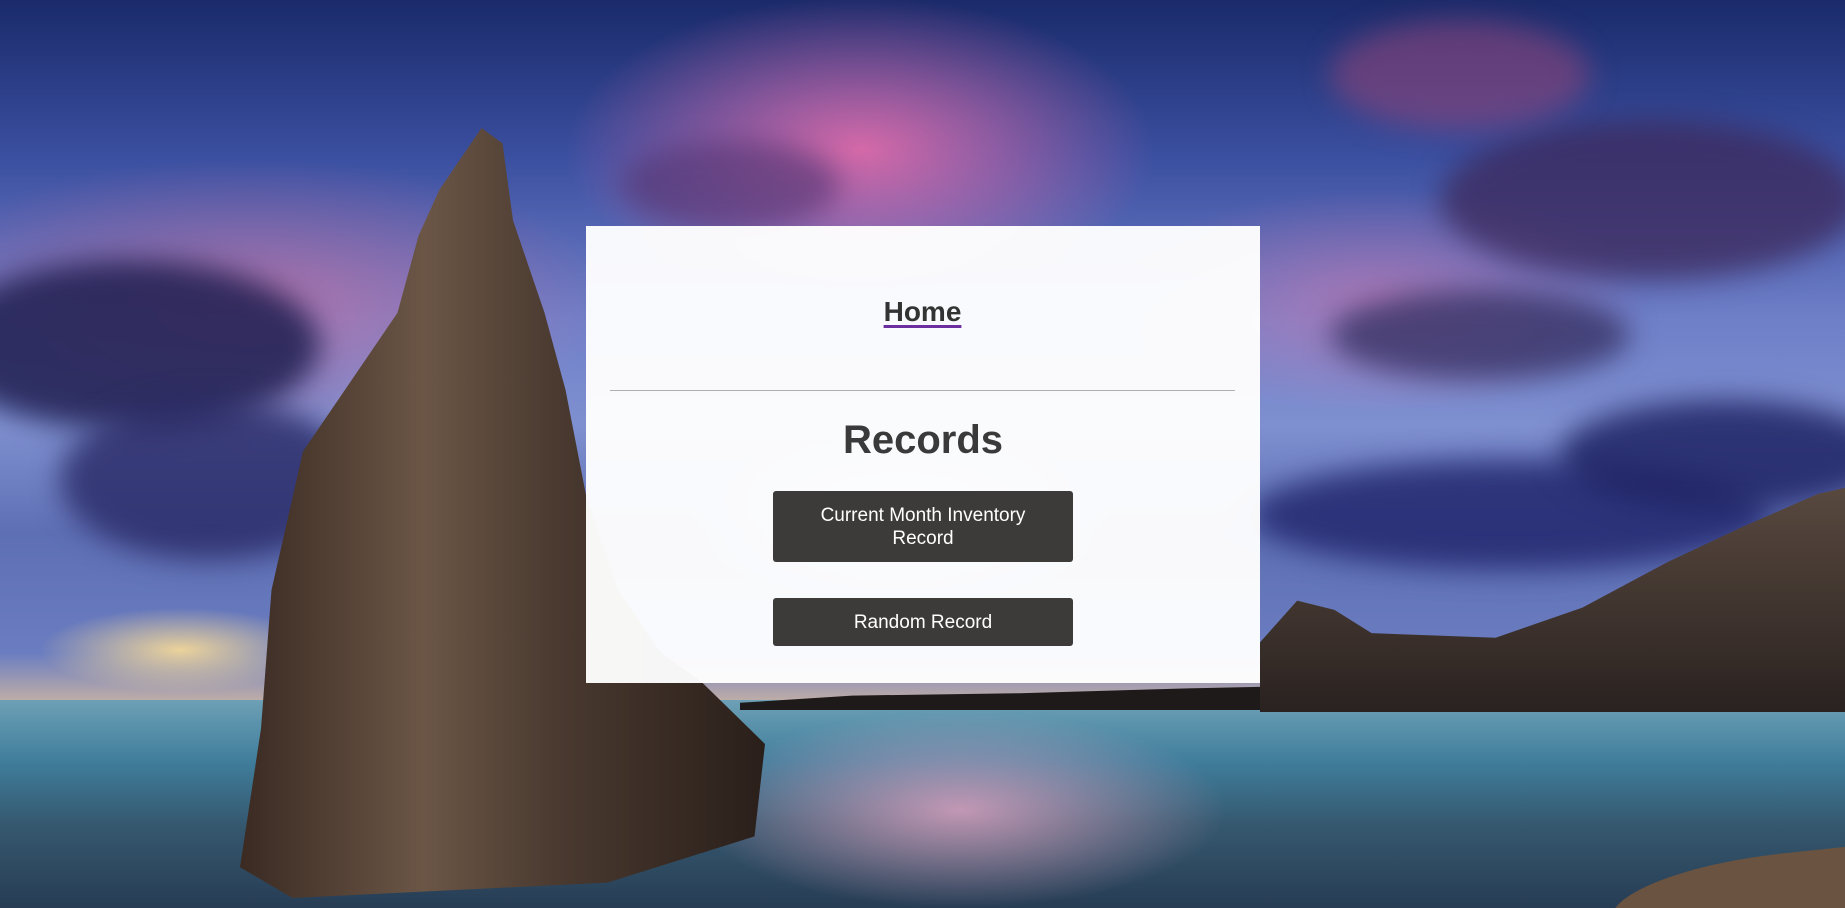 The height and width of the screenshot is (908, 1845). What do you see at coordinates (923, 440) in the screenshot?
I see `records-heading: Records` at bounding box center [923, 440].